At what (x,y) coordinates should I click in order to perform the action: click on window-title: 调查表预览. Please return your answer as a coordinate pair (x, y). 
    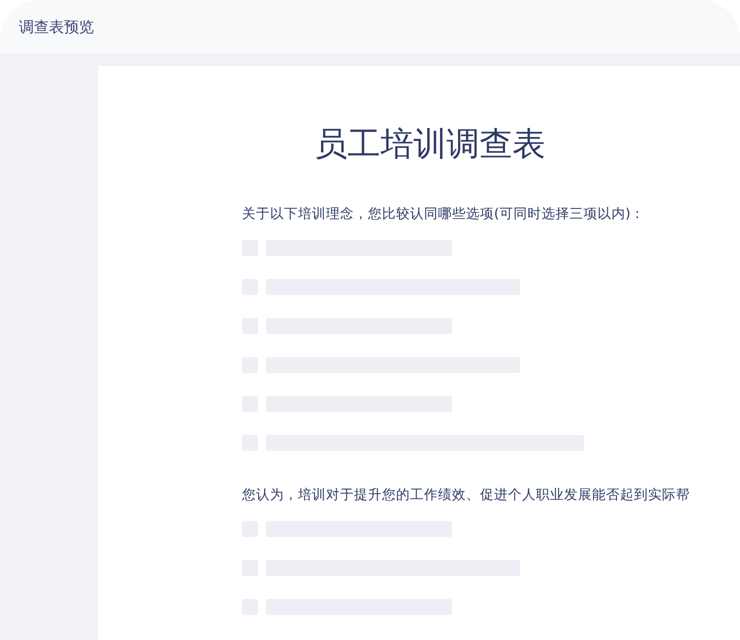
    Looking at the image, I should click on (56, 27).